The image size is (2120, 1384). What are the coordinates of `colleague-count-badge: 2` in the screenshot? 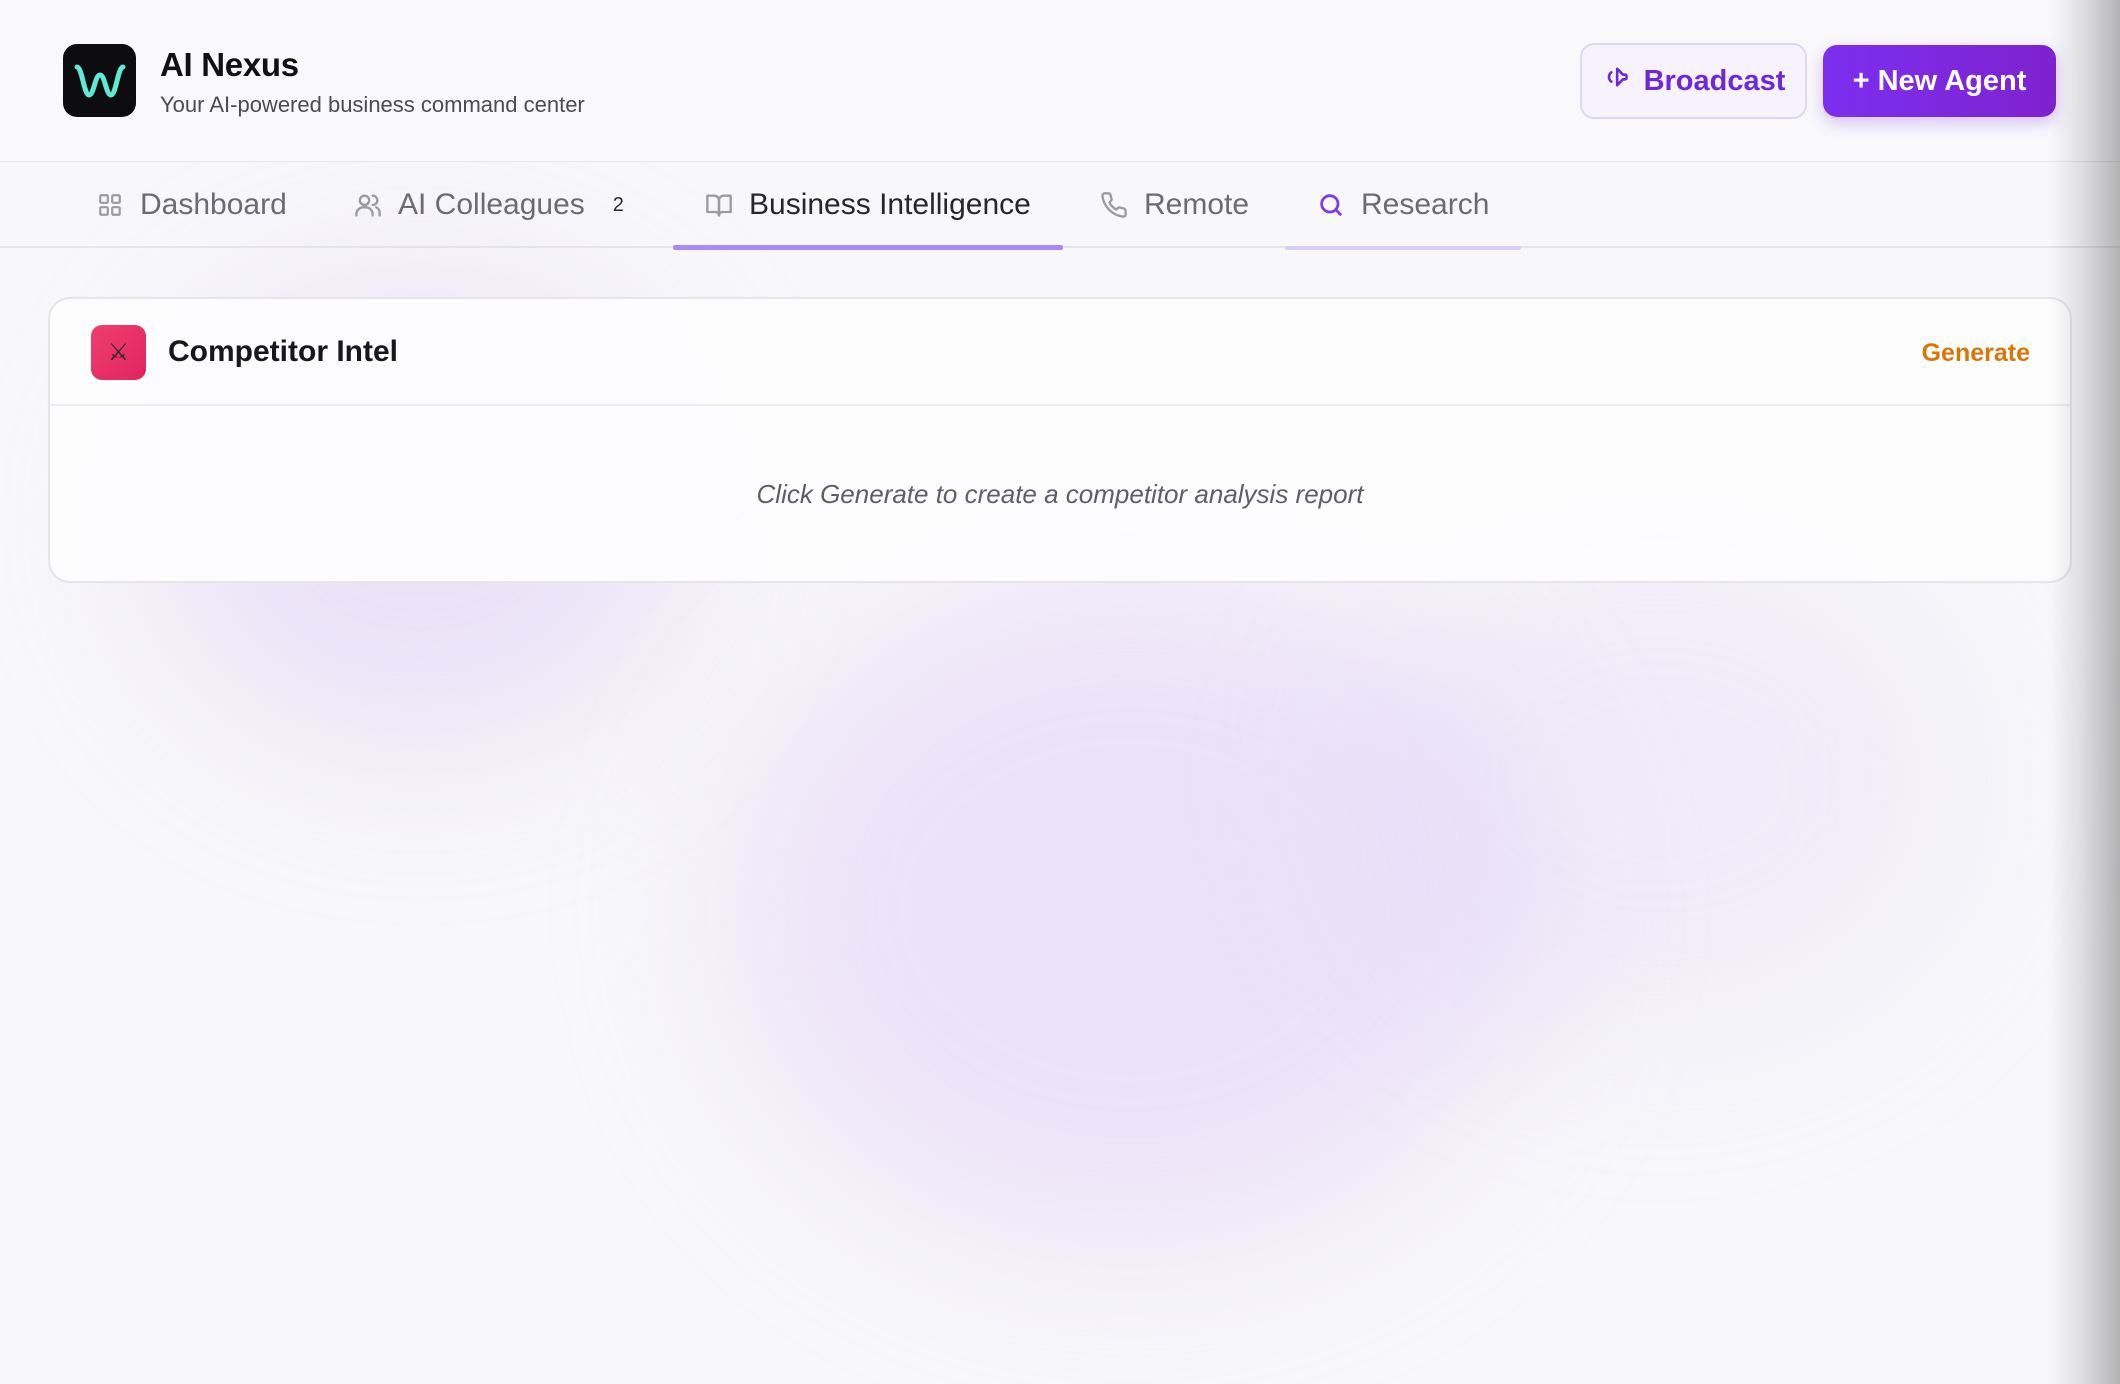 It's located at (618, 204).